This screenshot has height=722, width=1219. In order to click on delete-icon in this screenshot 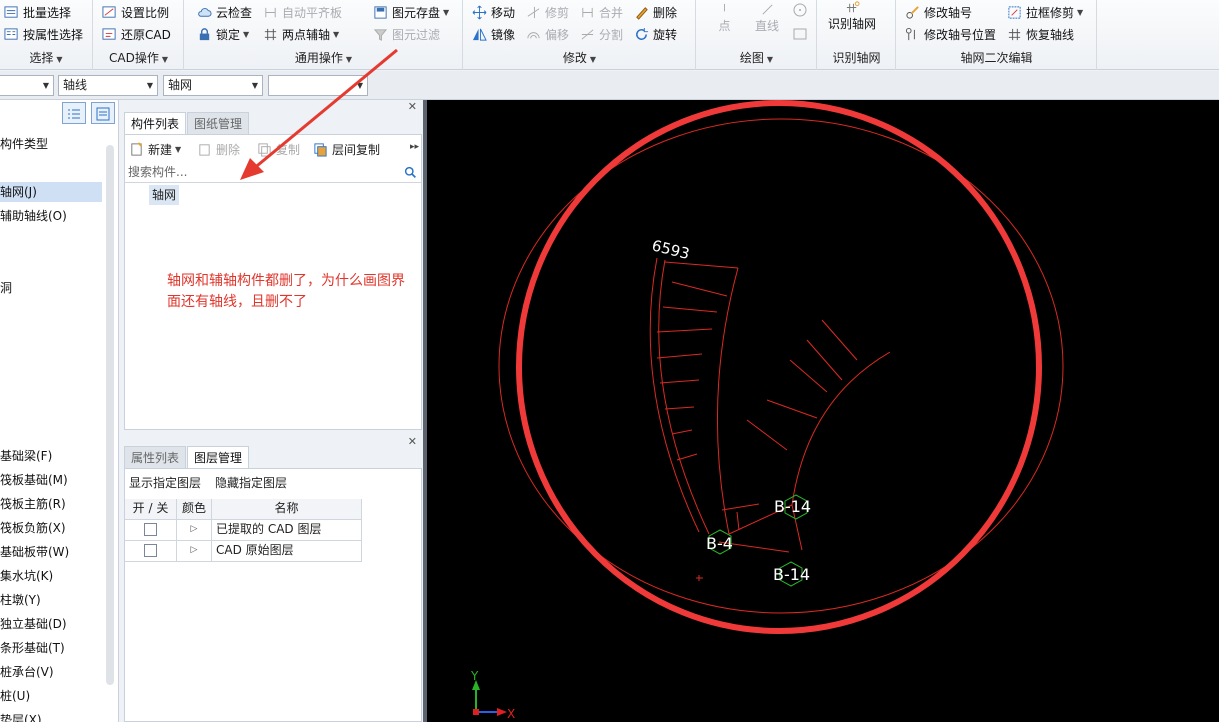, I will do `click(204, 149)`.